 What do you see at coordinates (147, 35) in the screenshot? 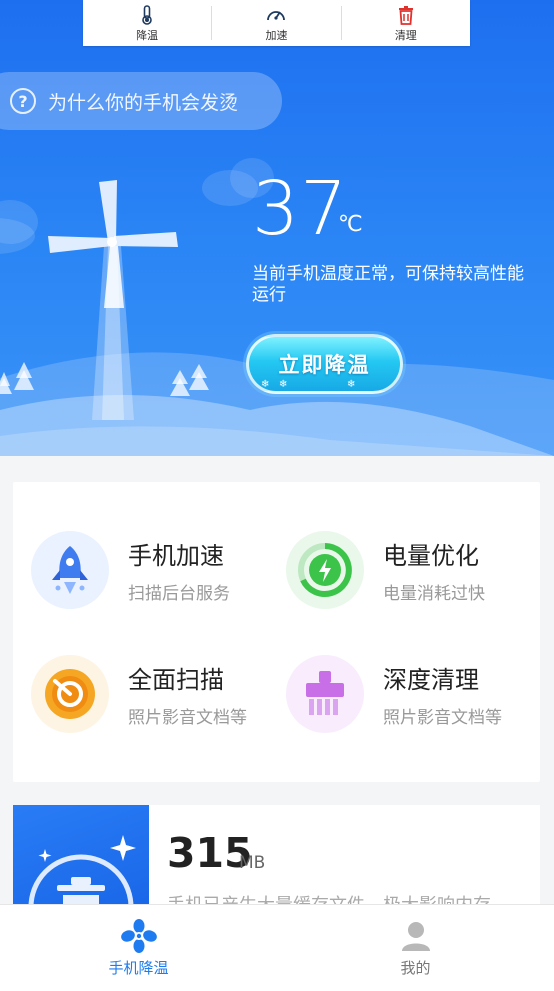
I see `tab-cool-down-label: 降温` at bounding box center [147, 35].